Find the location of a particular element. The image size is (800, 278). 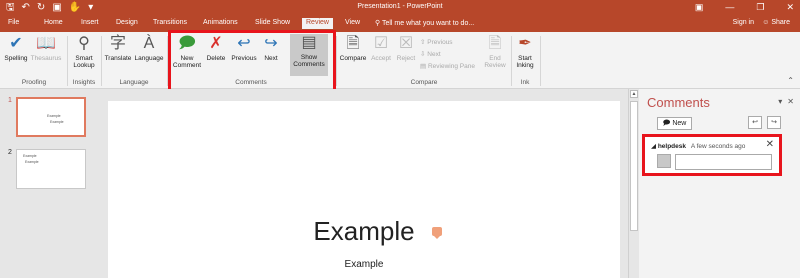

spelling-button: ✔ Spelling is located at coordinates (16, 48).